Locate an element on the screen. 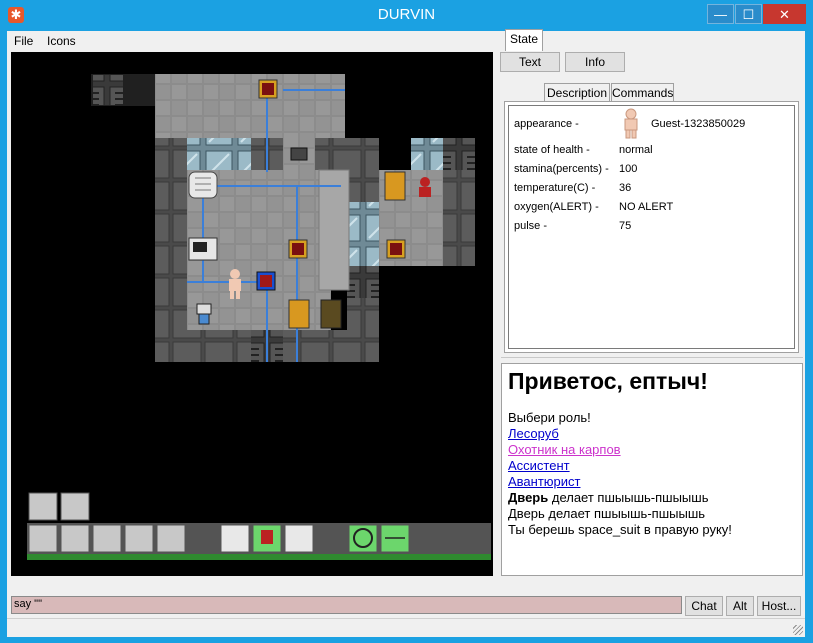 The height and width of the screenshot is (643, 813). belt-slot is located at coordinates (107, 538).